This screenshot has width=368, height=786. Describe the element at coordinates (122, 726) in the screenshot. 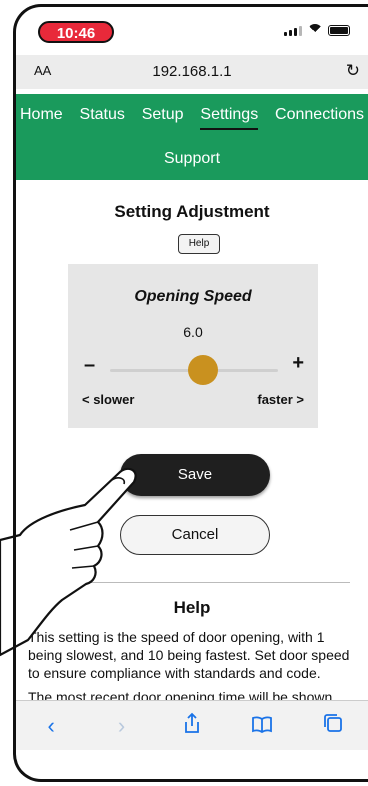

I see `forward-icon: ›` at that location.